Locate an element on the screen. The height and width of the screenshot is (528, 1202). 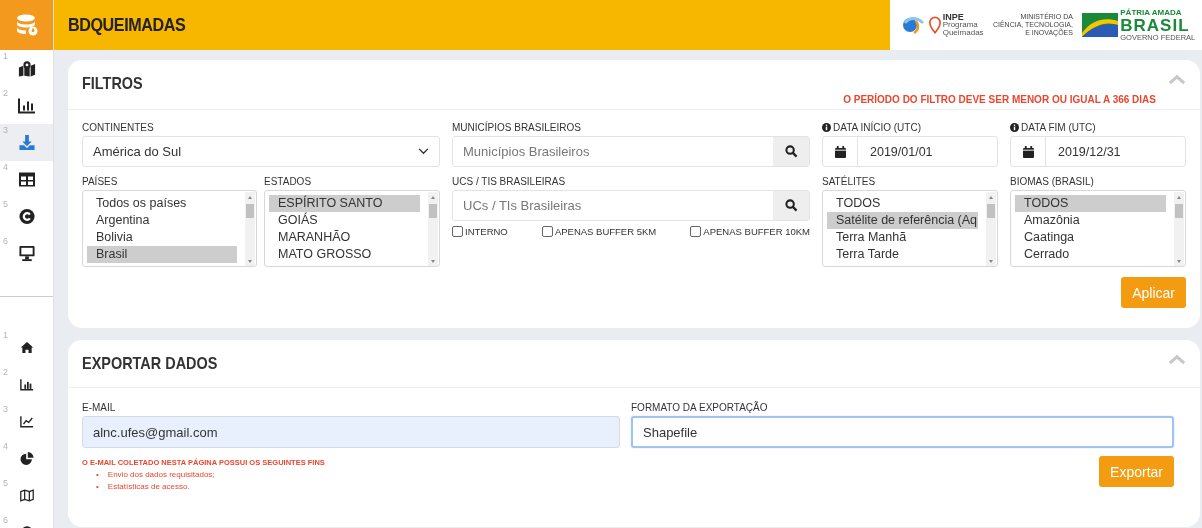
list-option: ESPÍRITO SANTO is located at coordinates (344, 203).